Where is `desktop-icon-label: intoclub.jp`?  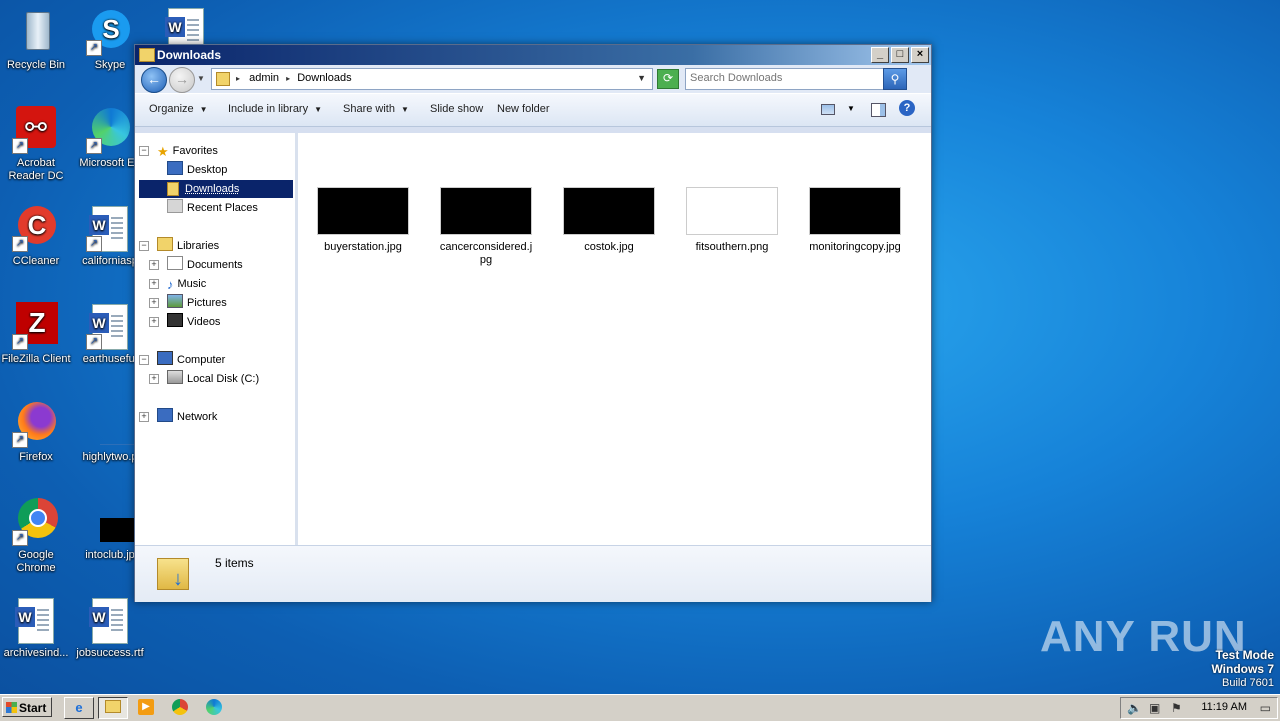 desktop-icon-label: intoclub.jp is located at coordinates (110, 555).